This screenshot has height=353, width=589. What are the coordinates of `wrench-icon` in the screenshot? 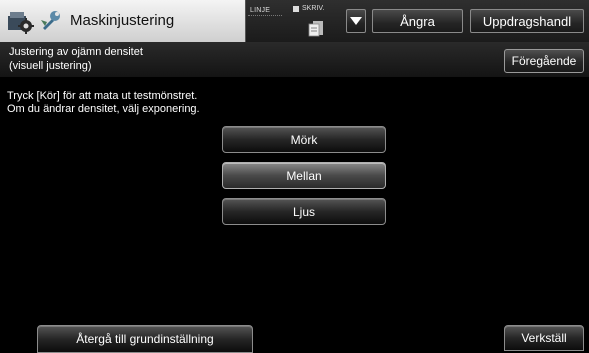 It's located at (51, 20).